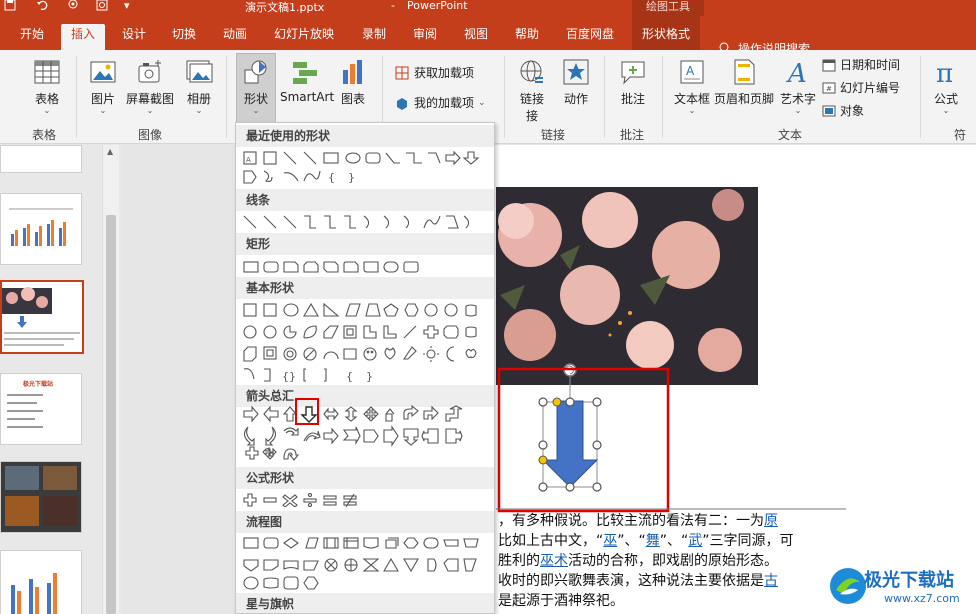 The height and width of the screenshot is (614, 976). What do you see at coordinates (476, 36) in the screenshot?
I see `tab-view: 视图` at bounding box center [476, 36].